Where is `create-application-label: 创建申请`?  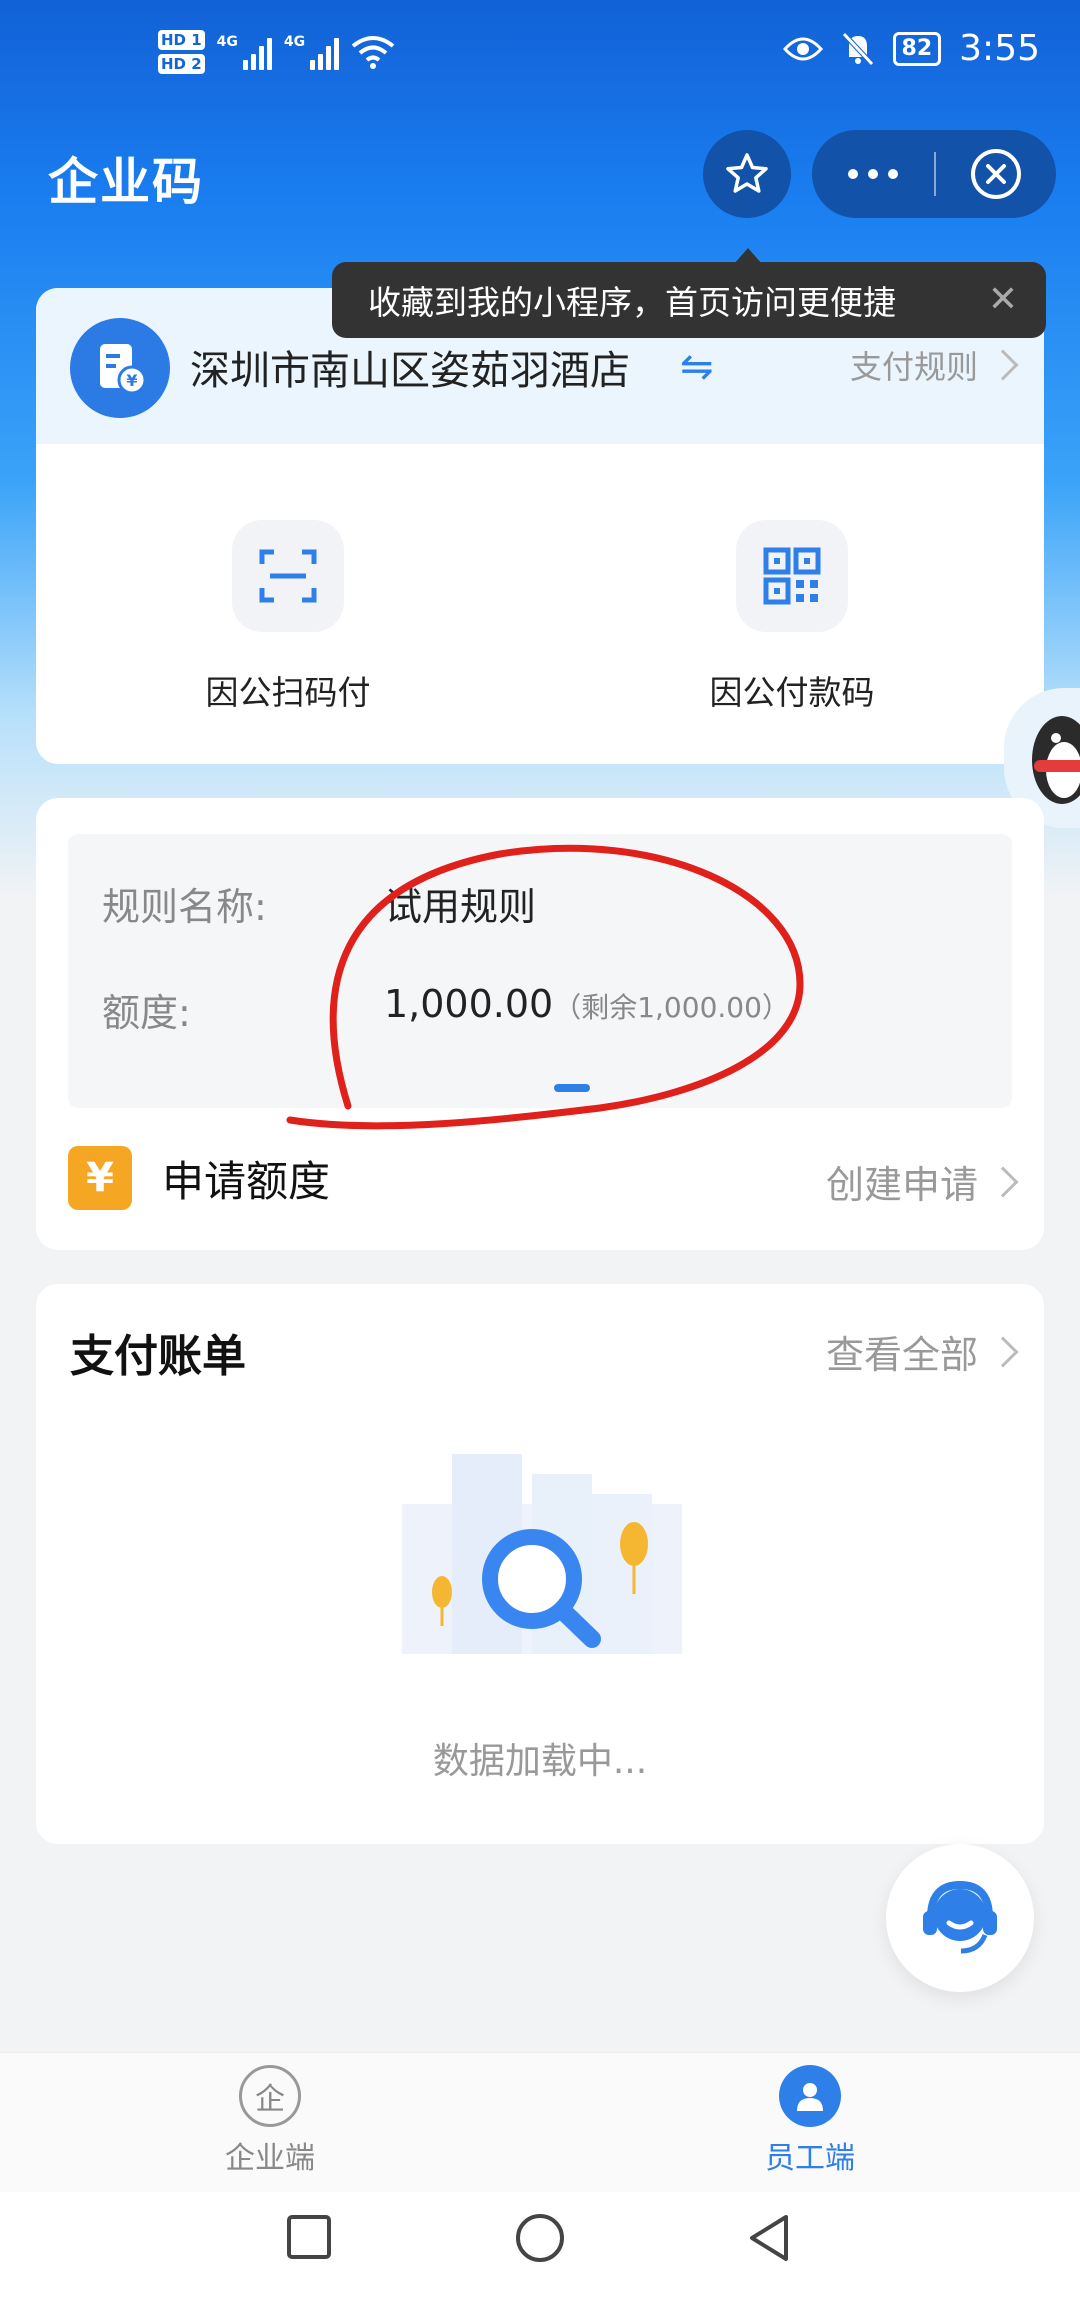 create-application-label: 创建申请 is located at coordinates (901, 1185).